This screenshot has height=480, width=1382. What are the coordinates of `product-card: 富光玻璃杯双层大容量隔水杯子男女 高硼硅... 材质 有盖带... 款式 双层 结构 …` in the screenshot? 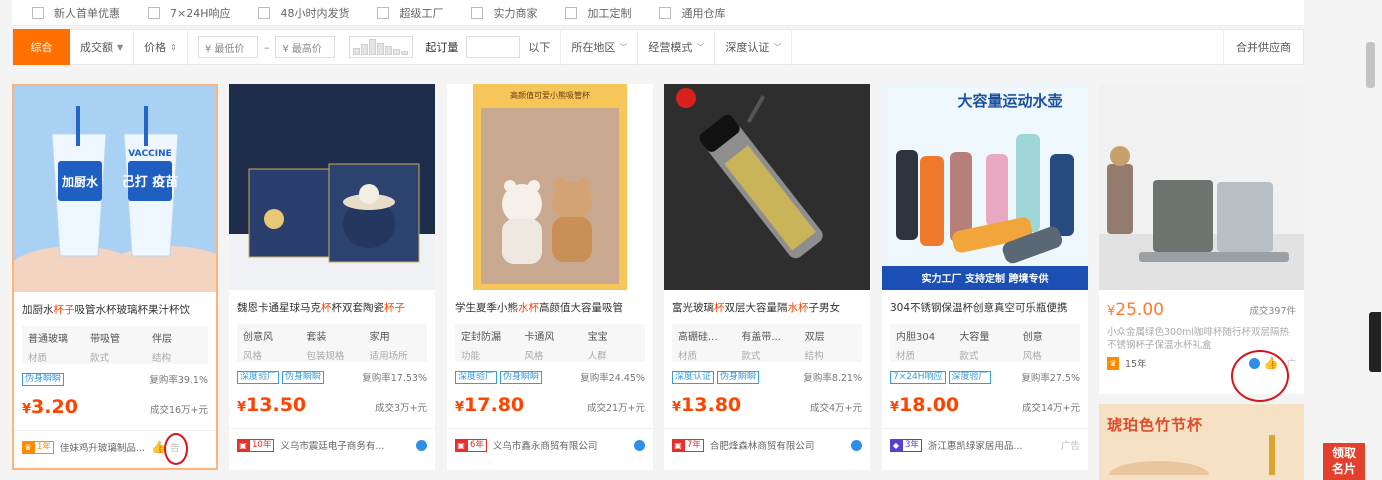 It's located at (767, 277).